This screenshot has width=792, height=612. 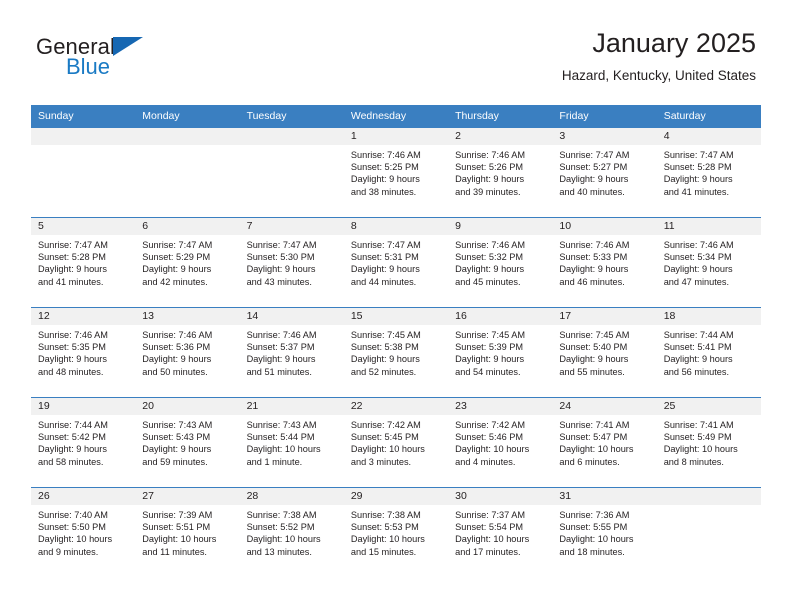 I want to click on daylight-text-line2: and 52 minutes., so click(x=383, y=371).